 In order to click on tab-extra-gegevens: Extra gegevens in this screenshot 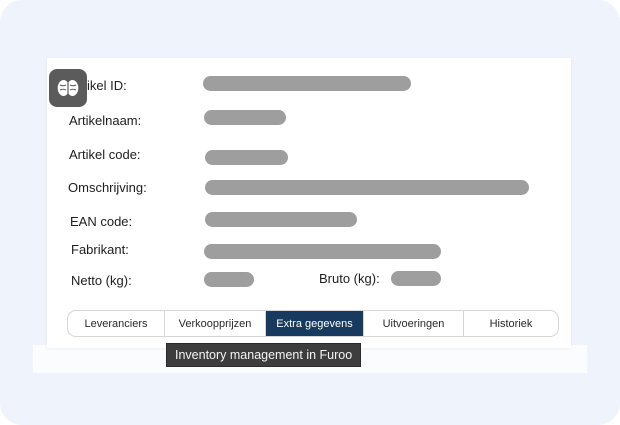, I will do `click(315, 323)`.